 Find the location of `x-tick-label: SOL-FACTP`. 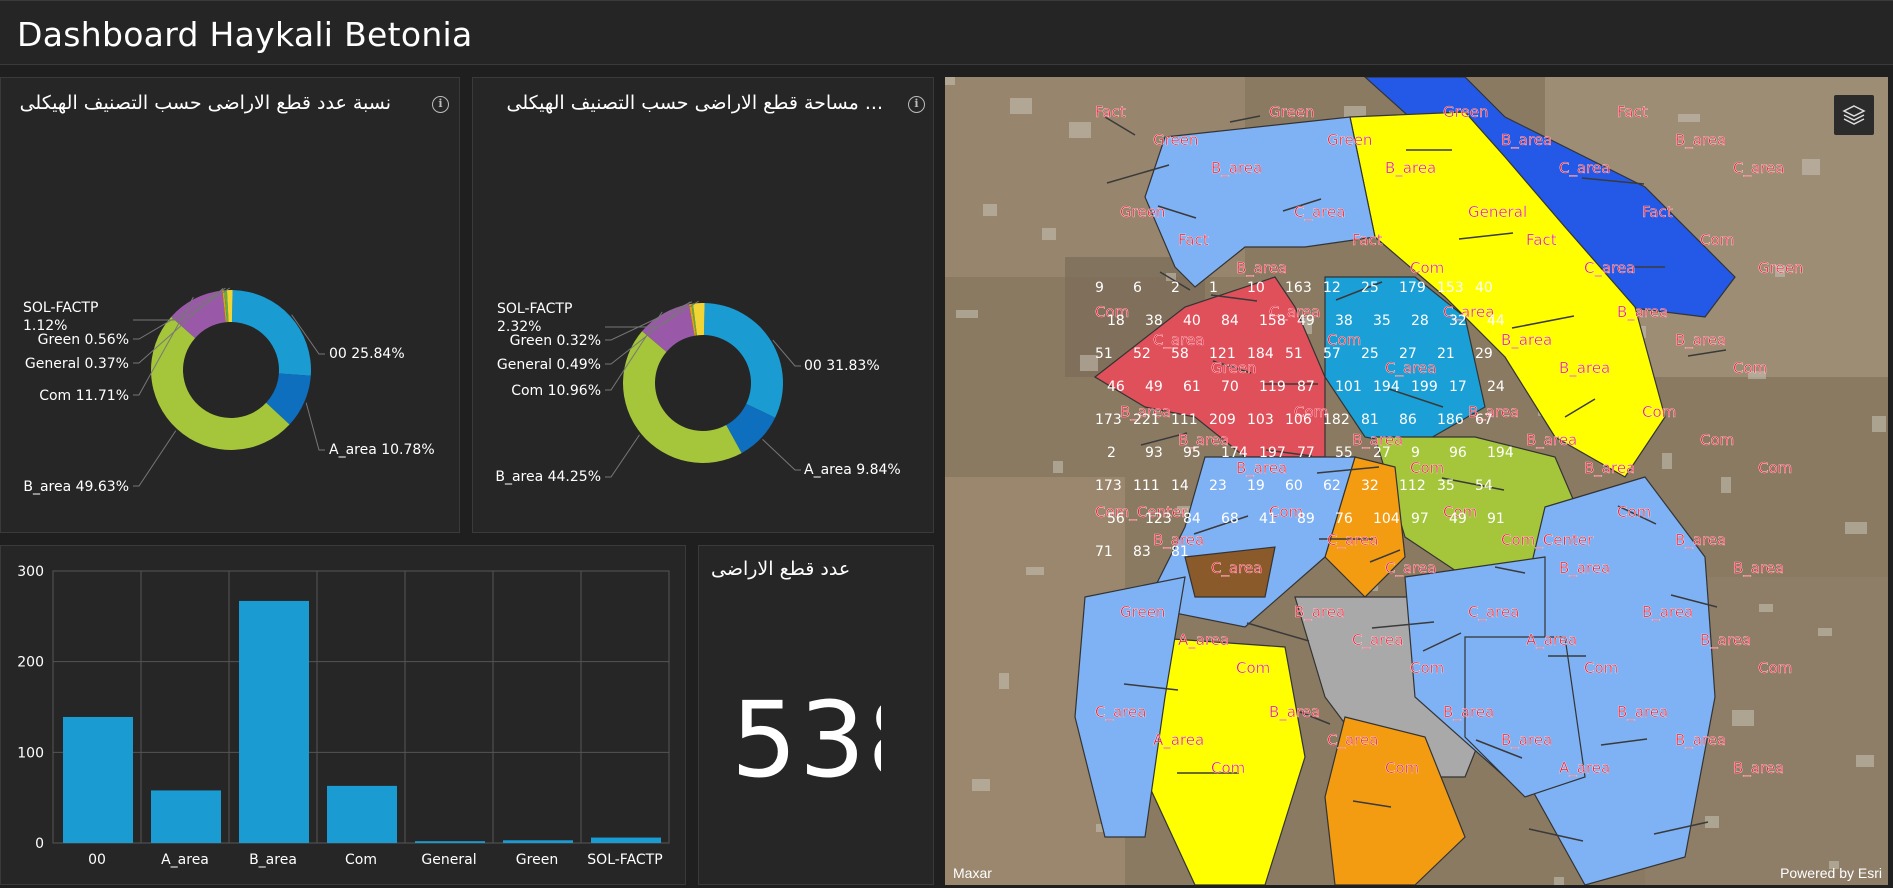

x-tick-label: SOL-FACTP is located at coordinates (624, 860).